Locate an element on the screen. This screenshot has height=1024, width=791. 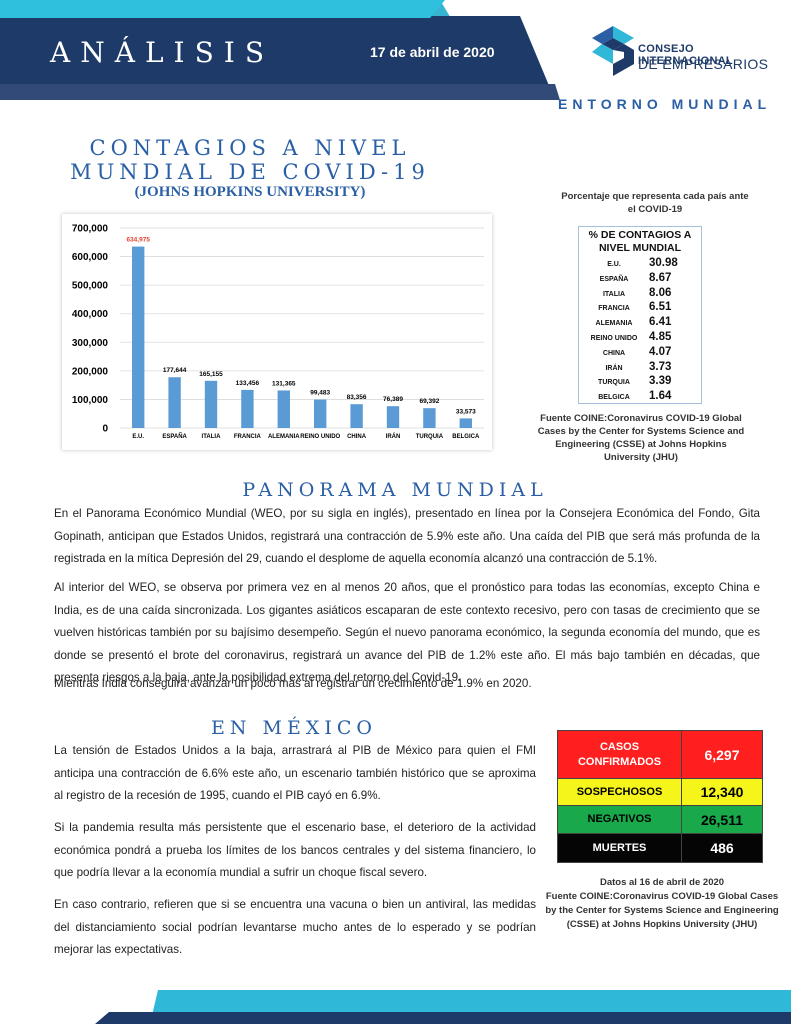
y-tick-label: 500,000 is located at coordinates (90, 286).